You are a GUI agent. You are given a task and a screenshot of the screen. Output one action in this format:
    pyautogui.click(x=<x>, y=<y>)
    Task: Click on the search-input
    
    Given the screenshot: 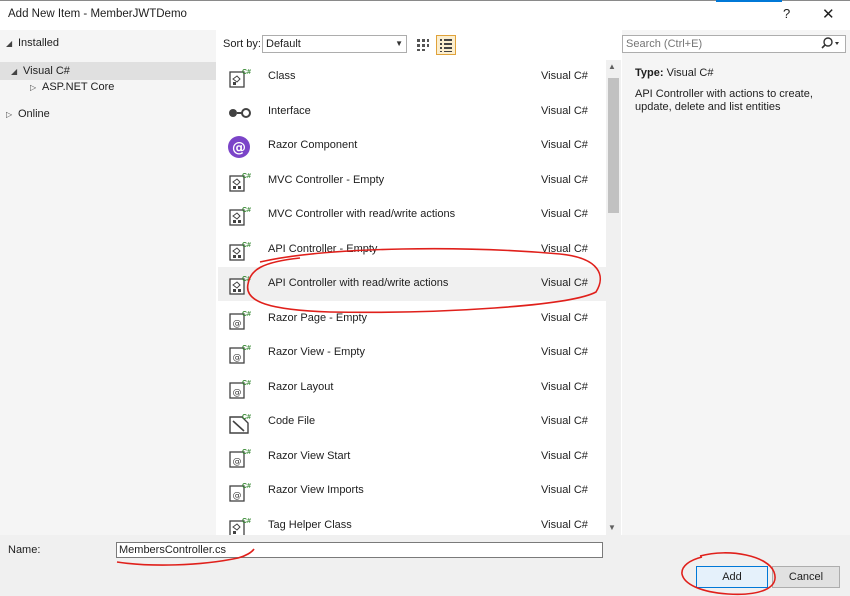 What is the action you would take?
    pyautogui.click(x=716, y=44)
    